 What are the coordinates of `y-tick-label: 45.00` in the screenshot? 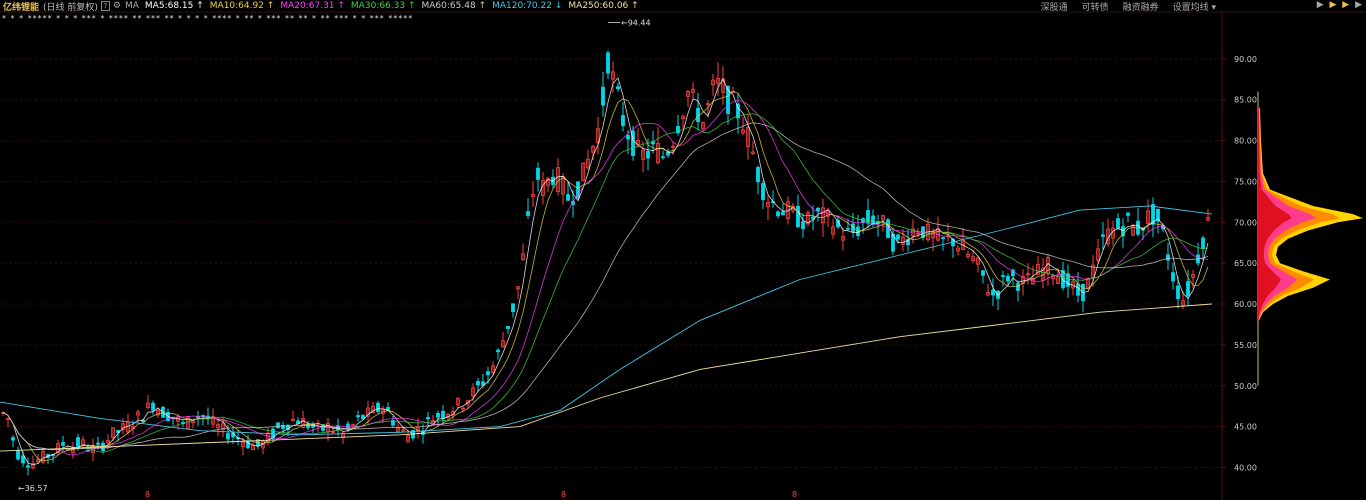 It's located at (1245, 427).